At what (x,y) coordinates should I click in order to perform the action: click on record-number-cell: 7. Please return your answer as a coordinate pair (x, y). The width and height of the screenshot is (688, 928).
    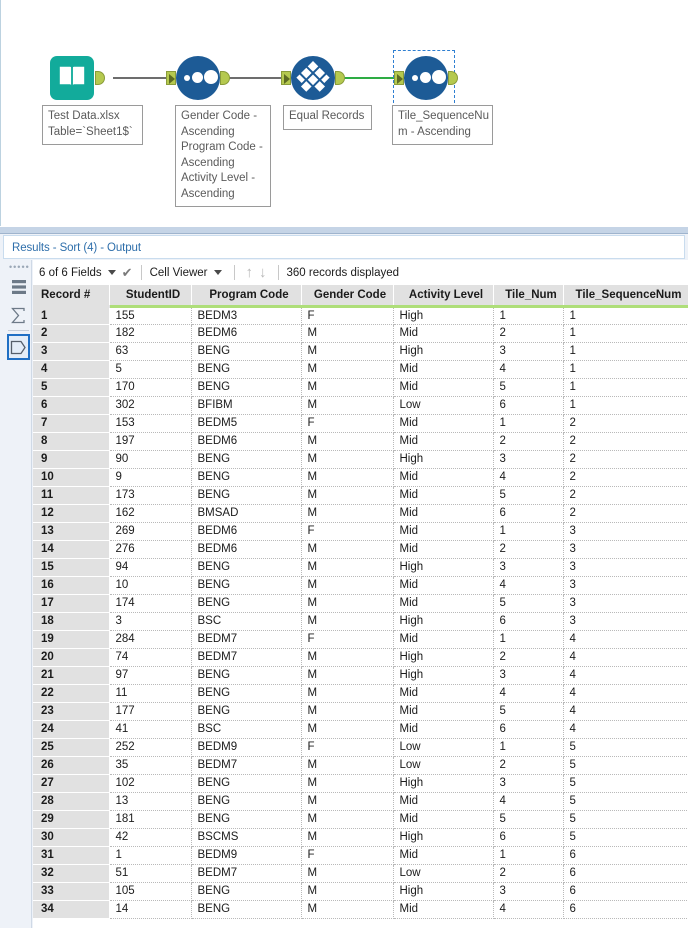
    Looking at the image, I should click on (71, 423).